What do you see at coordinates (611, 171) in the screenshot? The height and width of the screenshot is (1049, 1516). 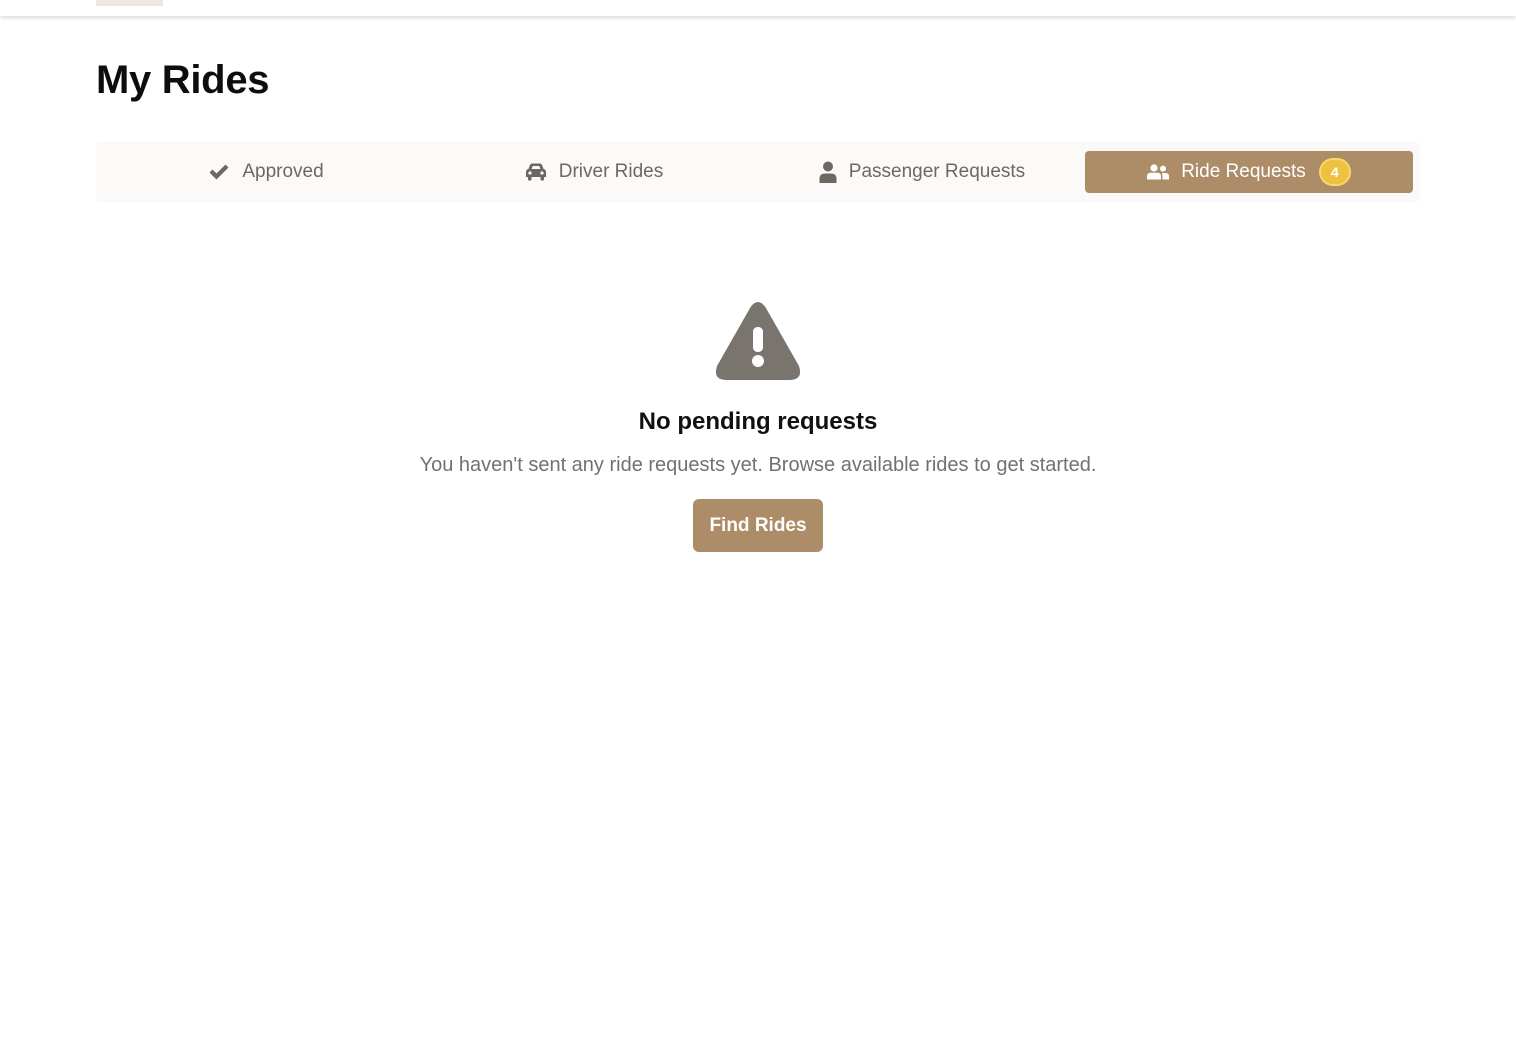 I see `tab-label: Driver Rides` at bounding box center [611, 171].